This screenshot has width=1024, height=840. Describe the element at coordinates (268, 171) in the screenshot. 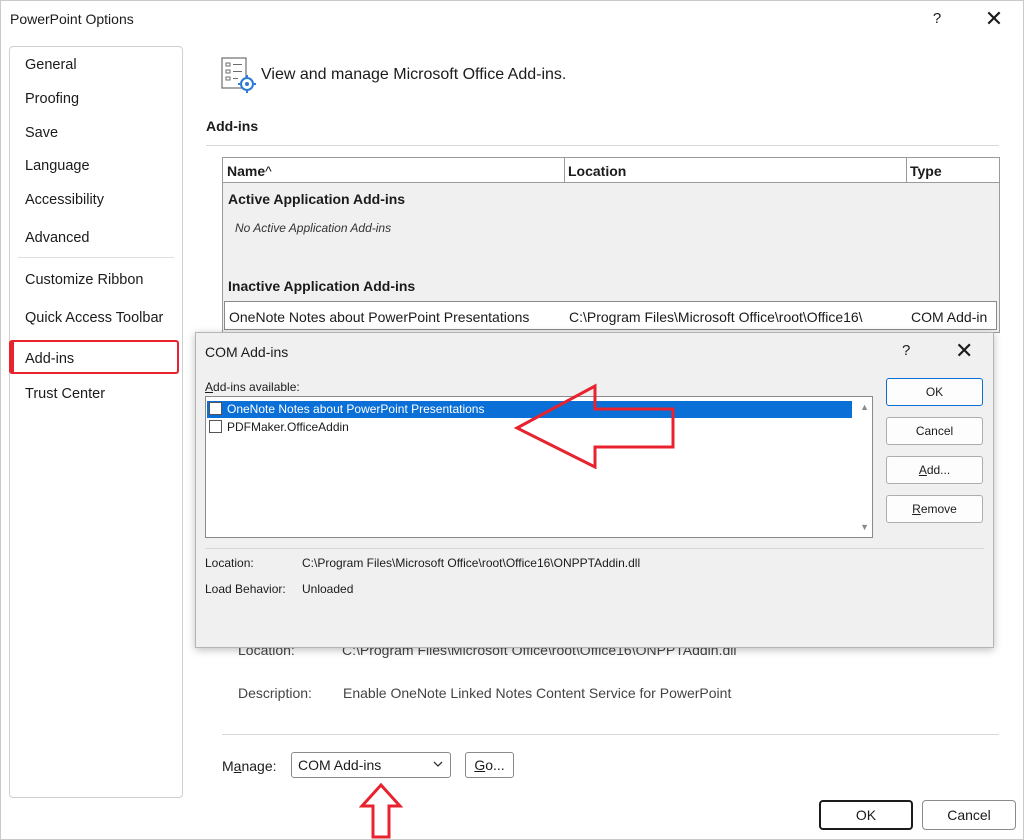

I see `sort-indicator-icon: ^` at that location.